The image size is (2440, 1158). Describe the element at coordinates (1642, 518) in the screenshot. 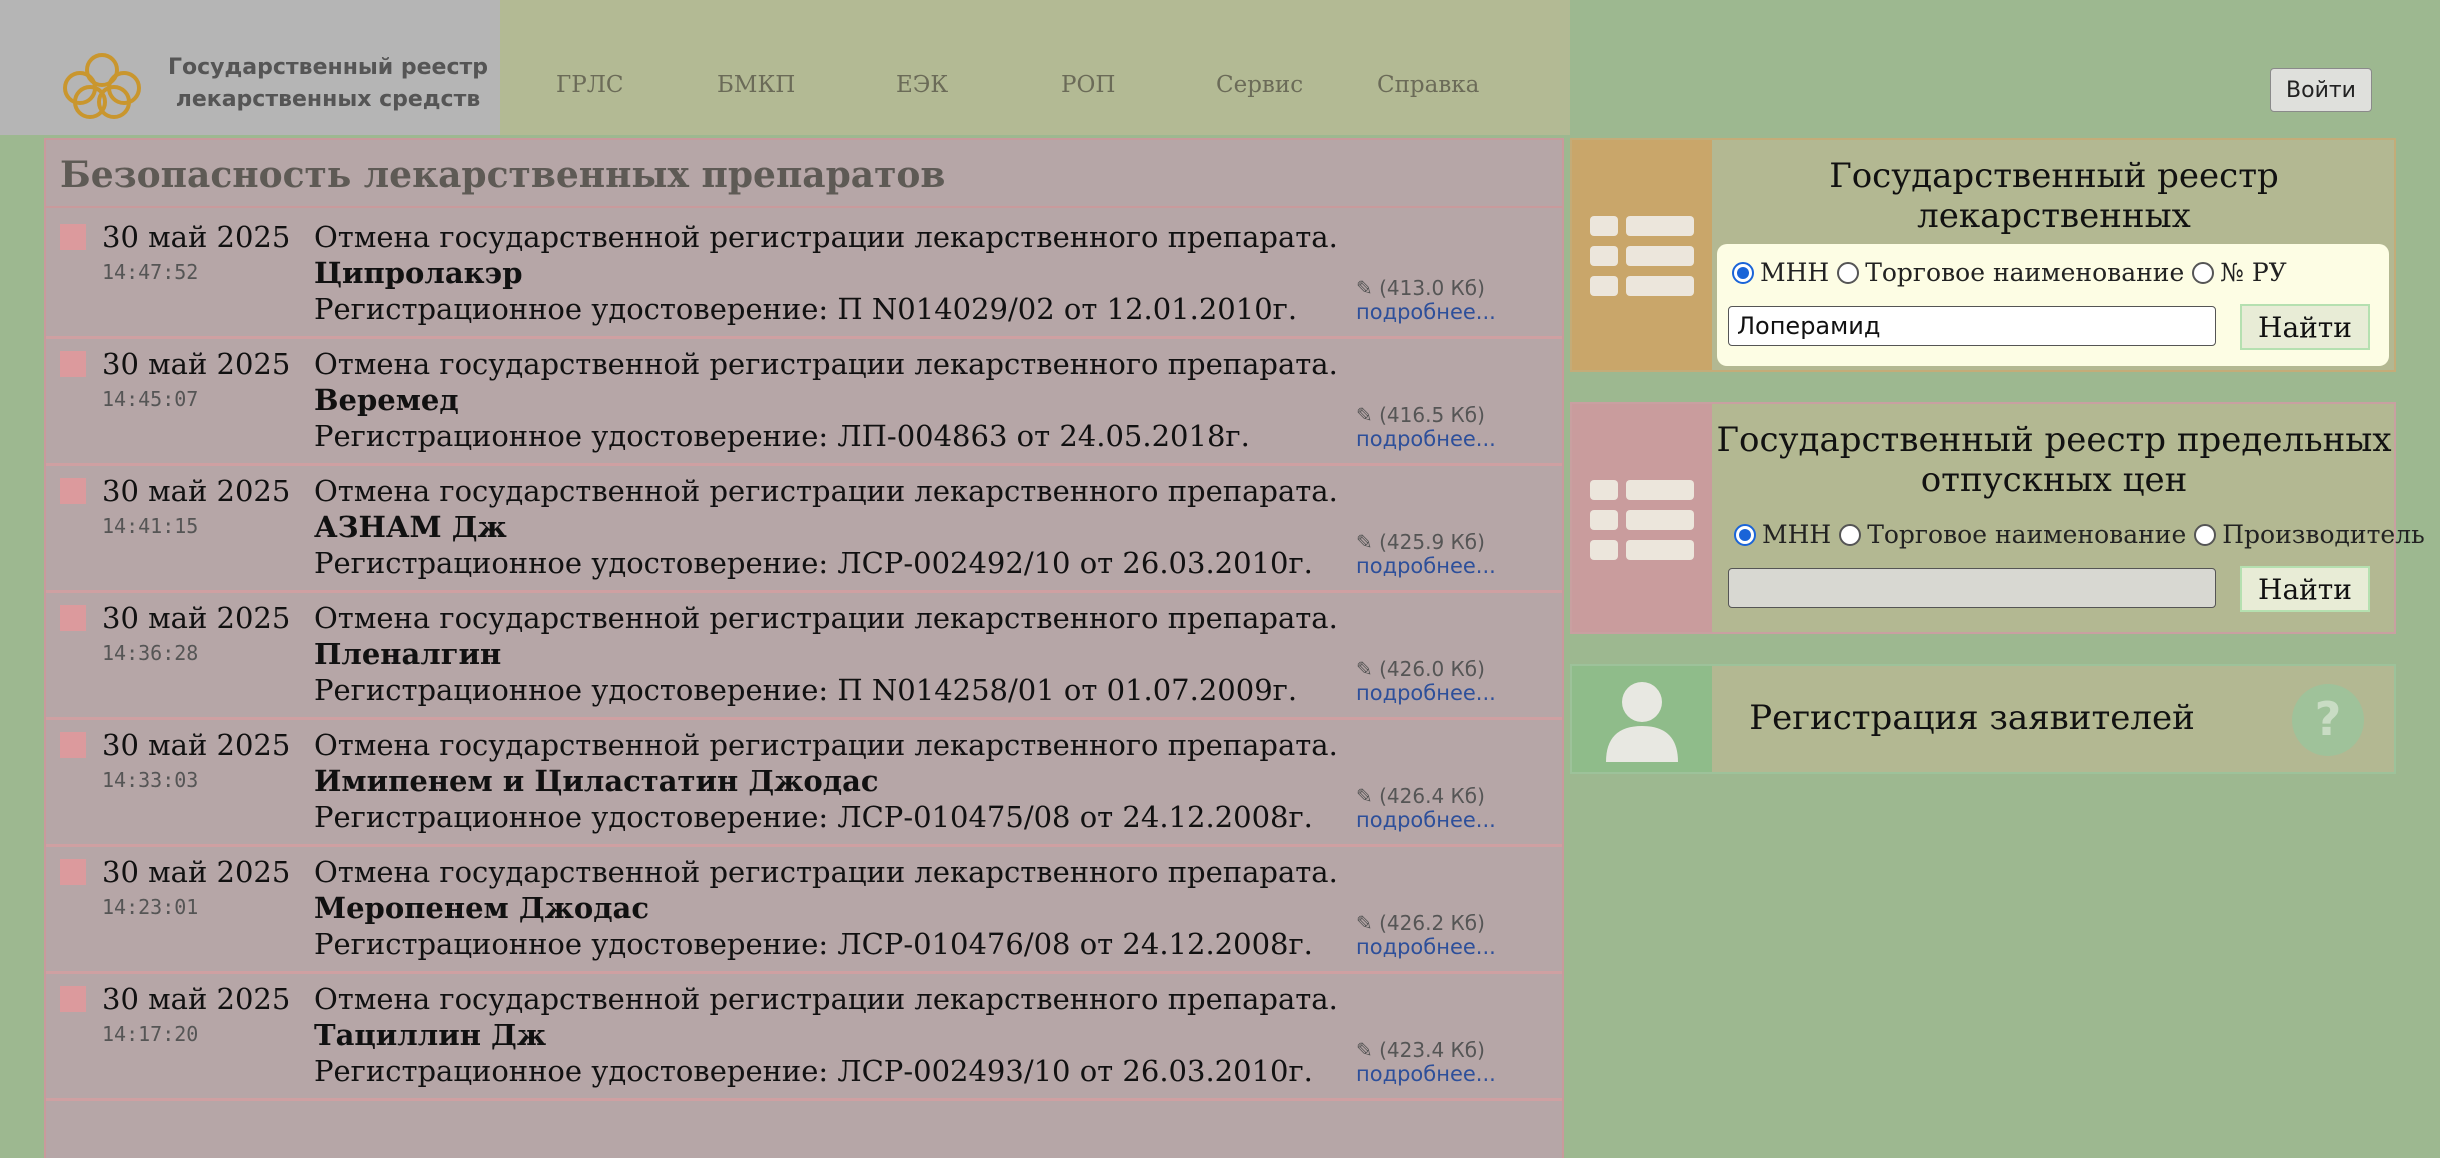

I see `prices-icon-box` at that location.